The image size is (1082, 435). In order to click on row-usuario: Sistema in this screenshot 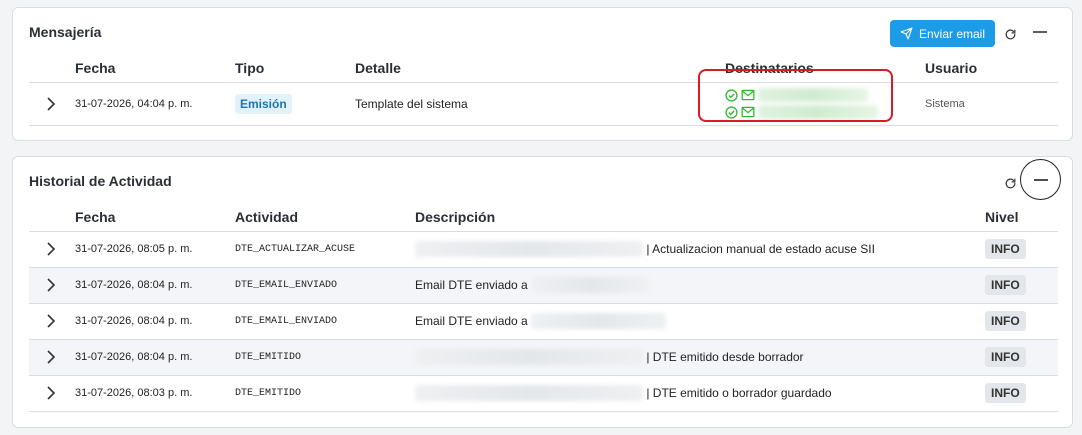, I will do `click(991, 104)`.